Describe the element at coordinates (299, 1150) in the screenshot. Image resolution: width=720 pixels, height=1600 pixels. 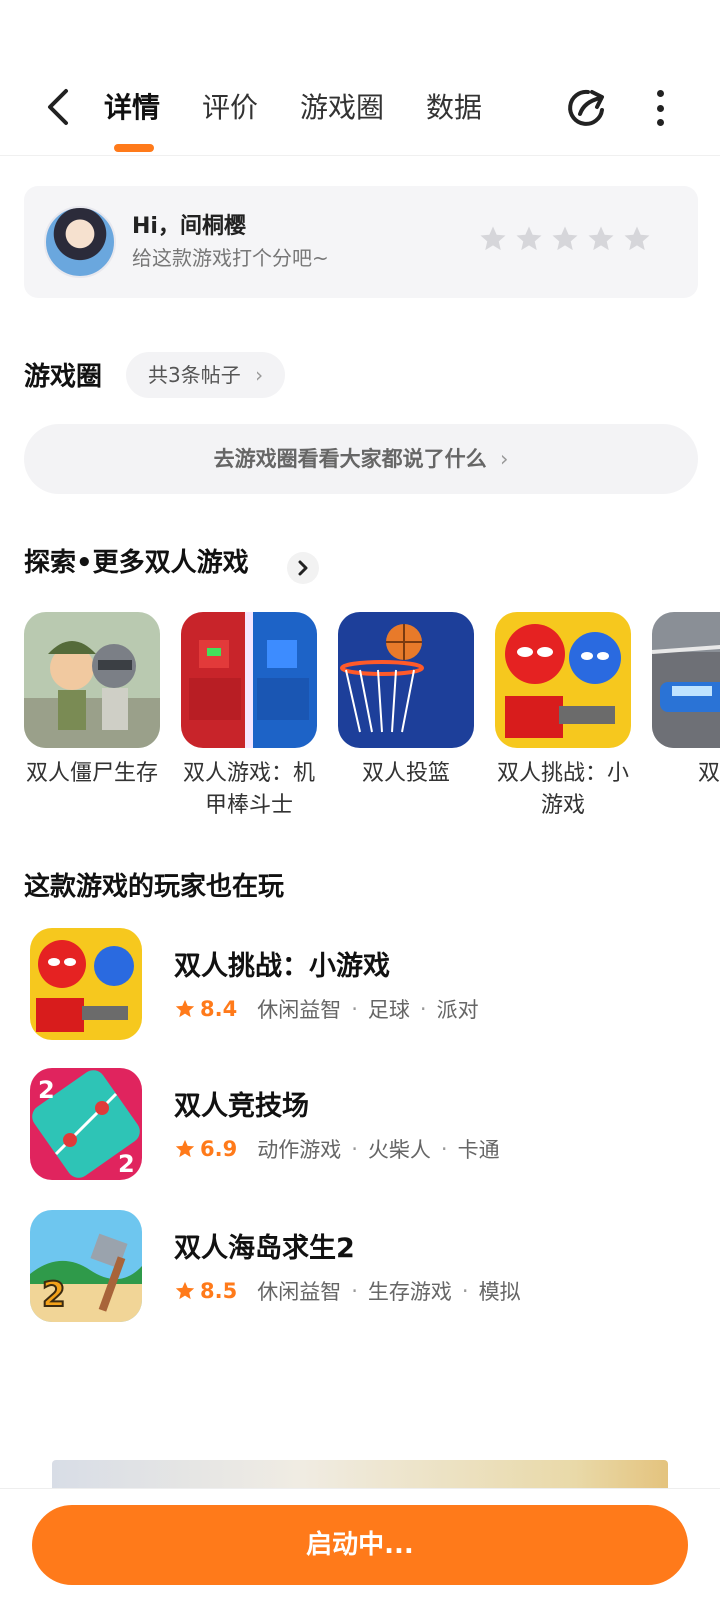
I see `game-tag: 动作游戏` at that location.